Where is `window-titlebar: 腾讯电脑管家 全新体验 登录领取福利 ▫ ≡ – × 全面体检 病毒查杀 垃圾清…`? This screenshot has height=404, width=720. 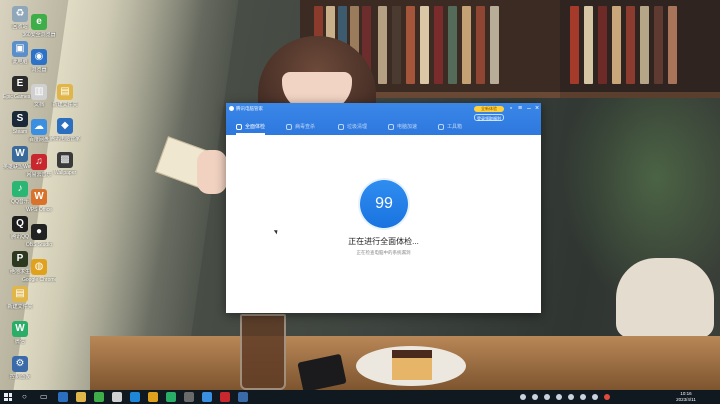
window-titlebar: 腾讯电脑管家 全新体验 登录领取福利 ▫ ≡ – × 全面体检 病毒查杀 垃圾清… is located at coordinates (383, 119).